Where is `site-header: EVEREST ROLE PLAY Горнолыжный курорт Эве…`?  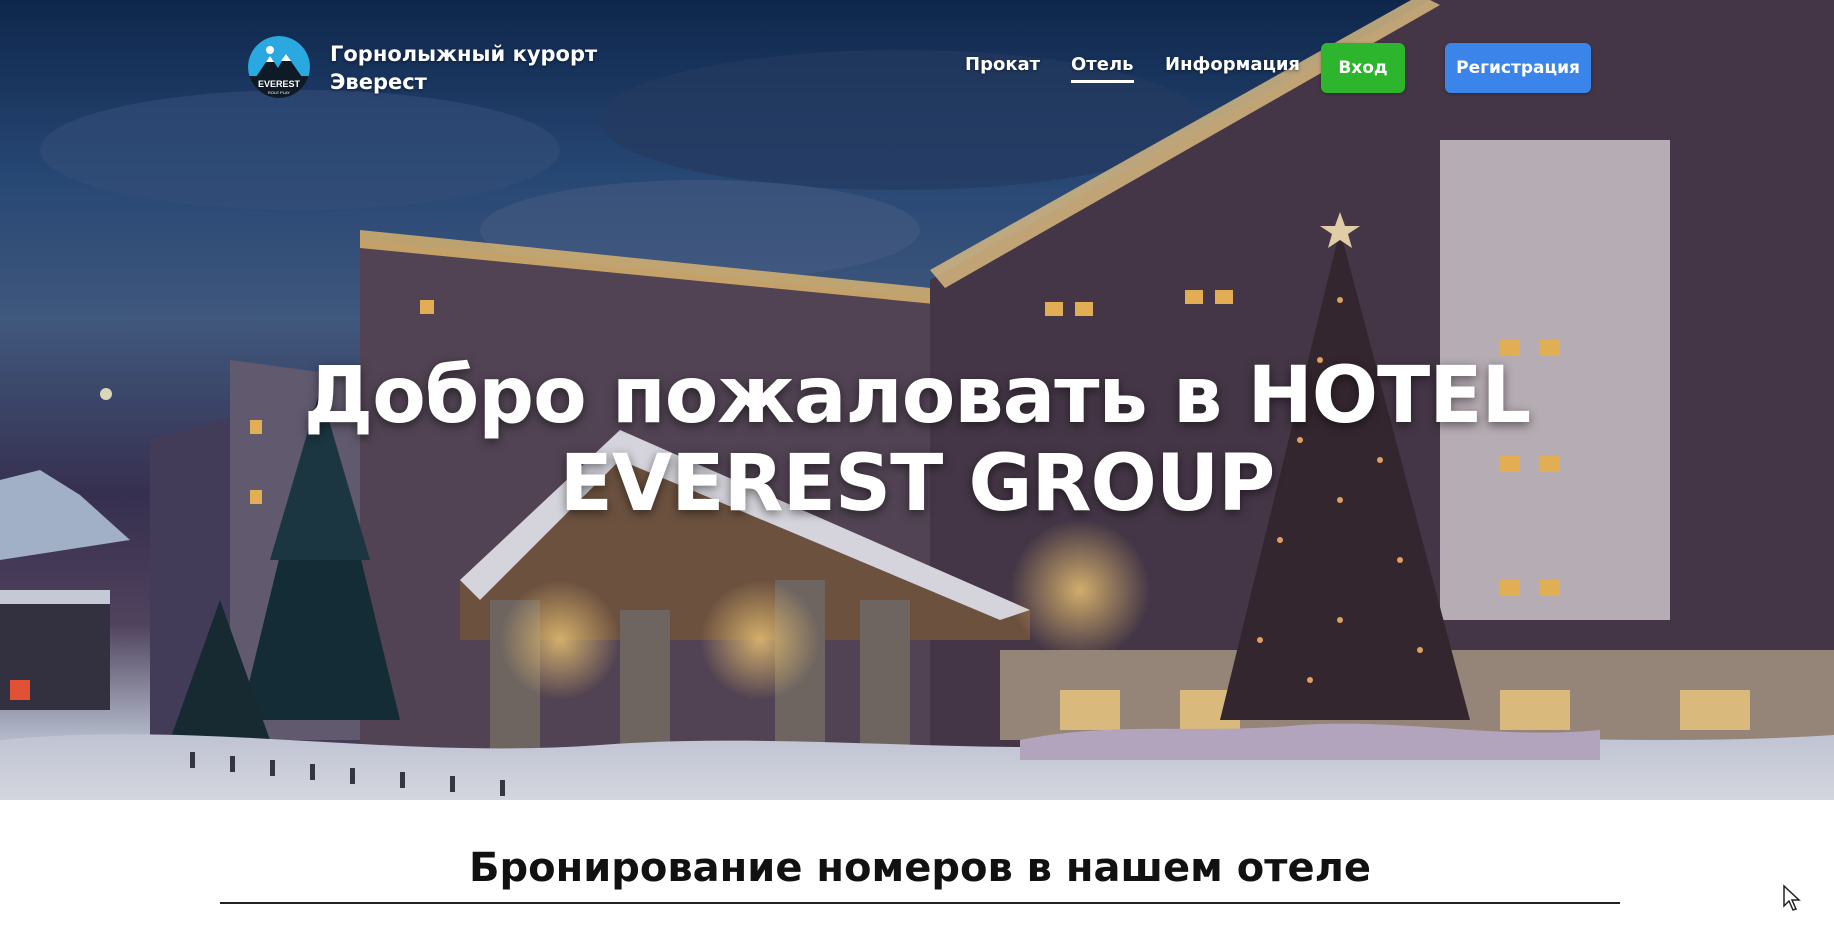
site-header: EVEREST ROLE PLAY Горнолыжный курорт Эве… is located at coordinates (917, 65).